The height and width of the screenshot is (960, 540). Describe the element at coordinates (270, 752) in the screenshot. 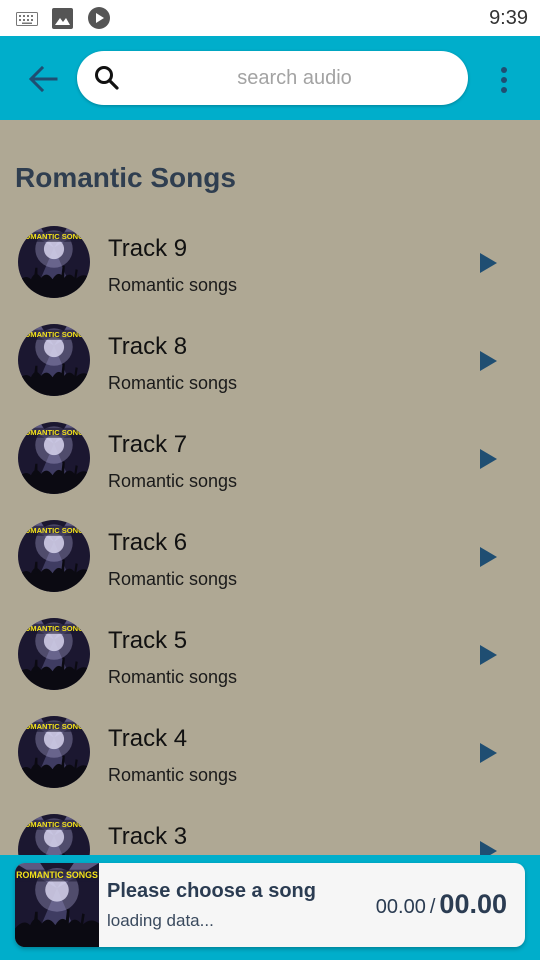

I see `track-item: ROMANTIC SONGS Track 4 Romantic songs` at that location.